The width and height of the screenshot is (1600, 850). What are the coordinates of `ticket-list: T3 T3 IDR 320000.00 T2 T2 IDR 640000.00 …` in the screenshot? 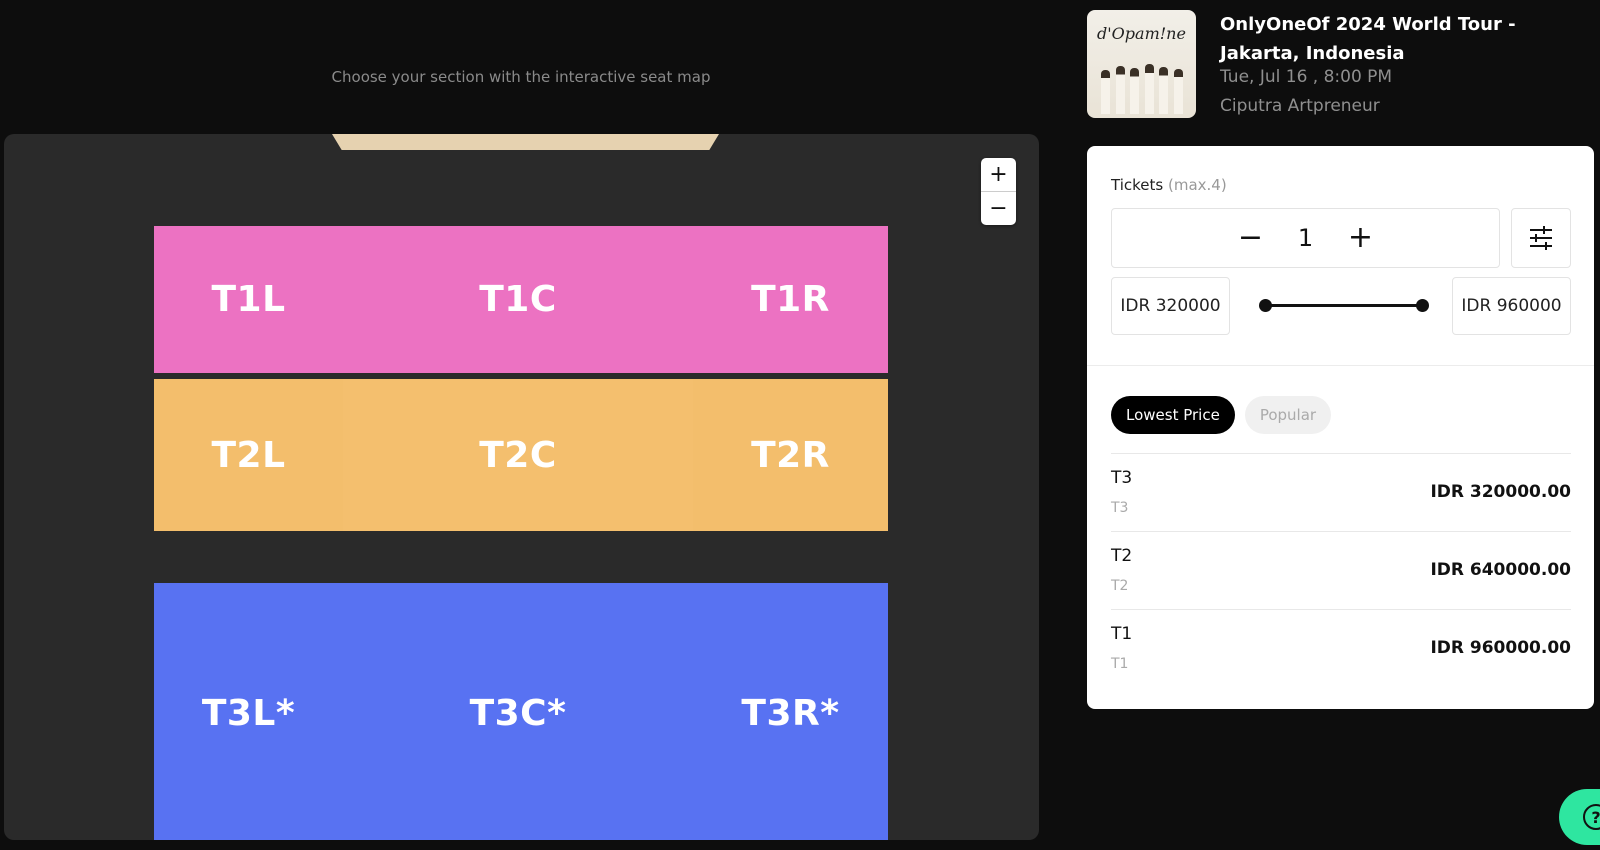 It's located at (1341, 570).